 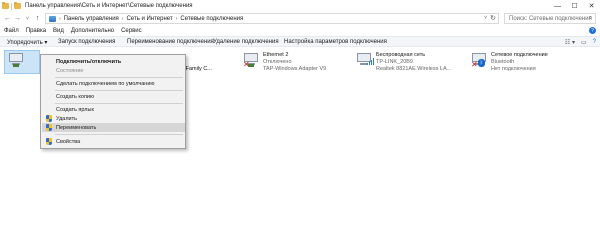 What do you see at coordinates (584, 42) in the screenshot?
I see `preview-pane-icon: ▭` at bounding box center [584, 42].